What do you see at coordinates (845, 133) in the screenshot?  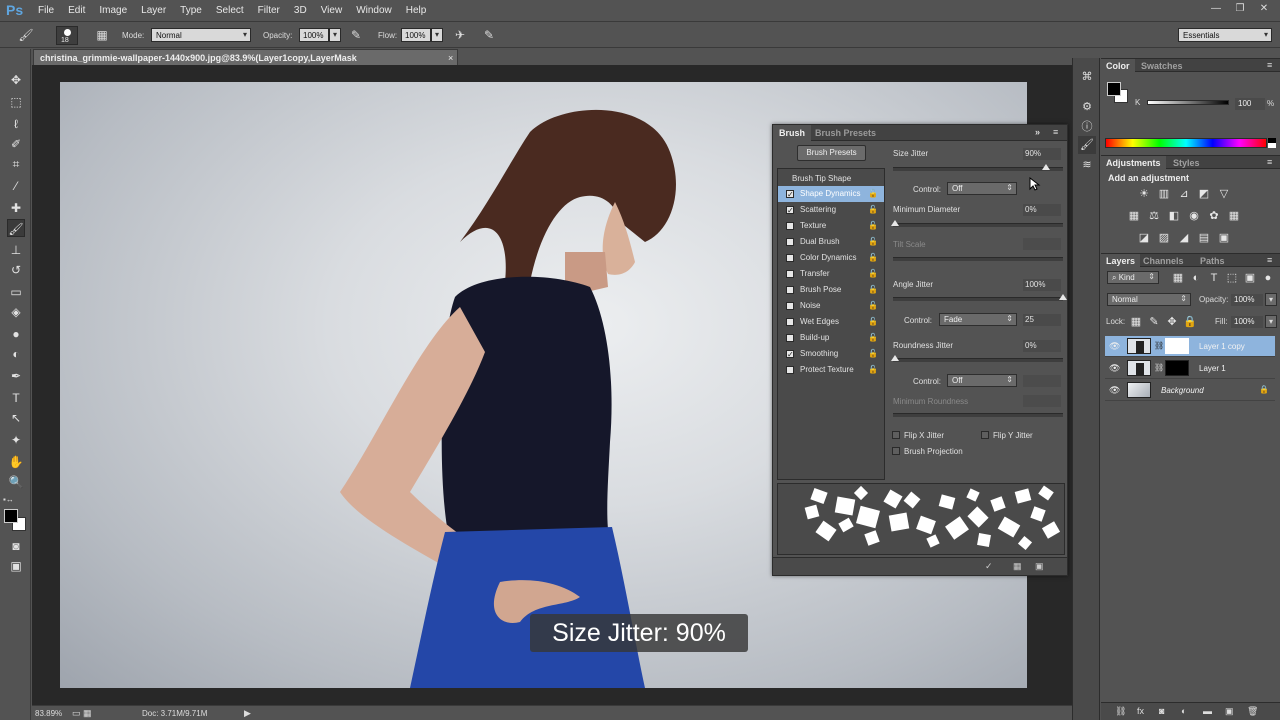 I see `tab-brush-presets: Brush Presets` at bounding box center [845, 133].